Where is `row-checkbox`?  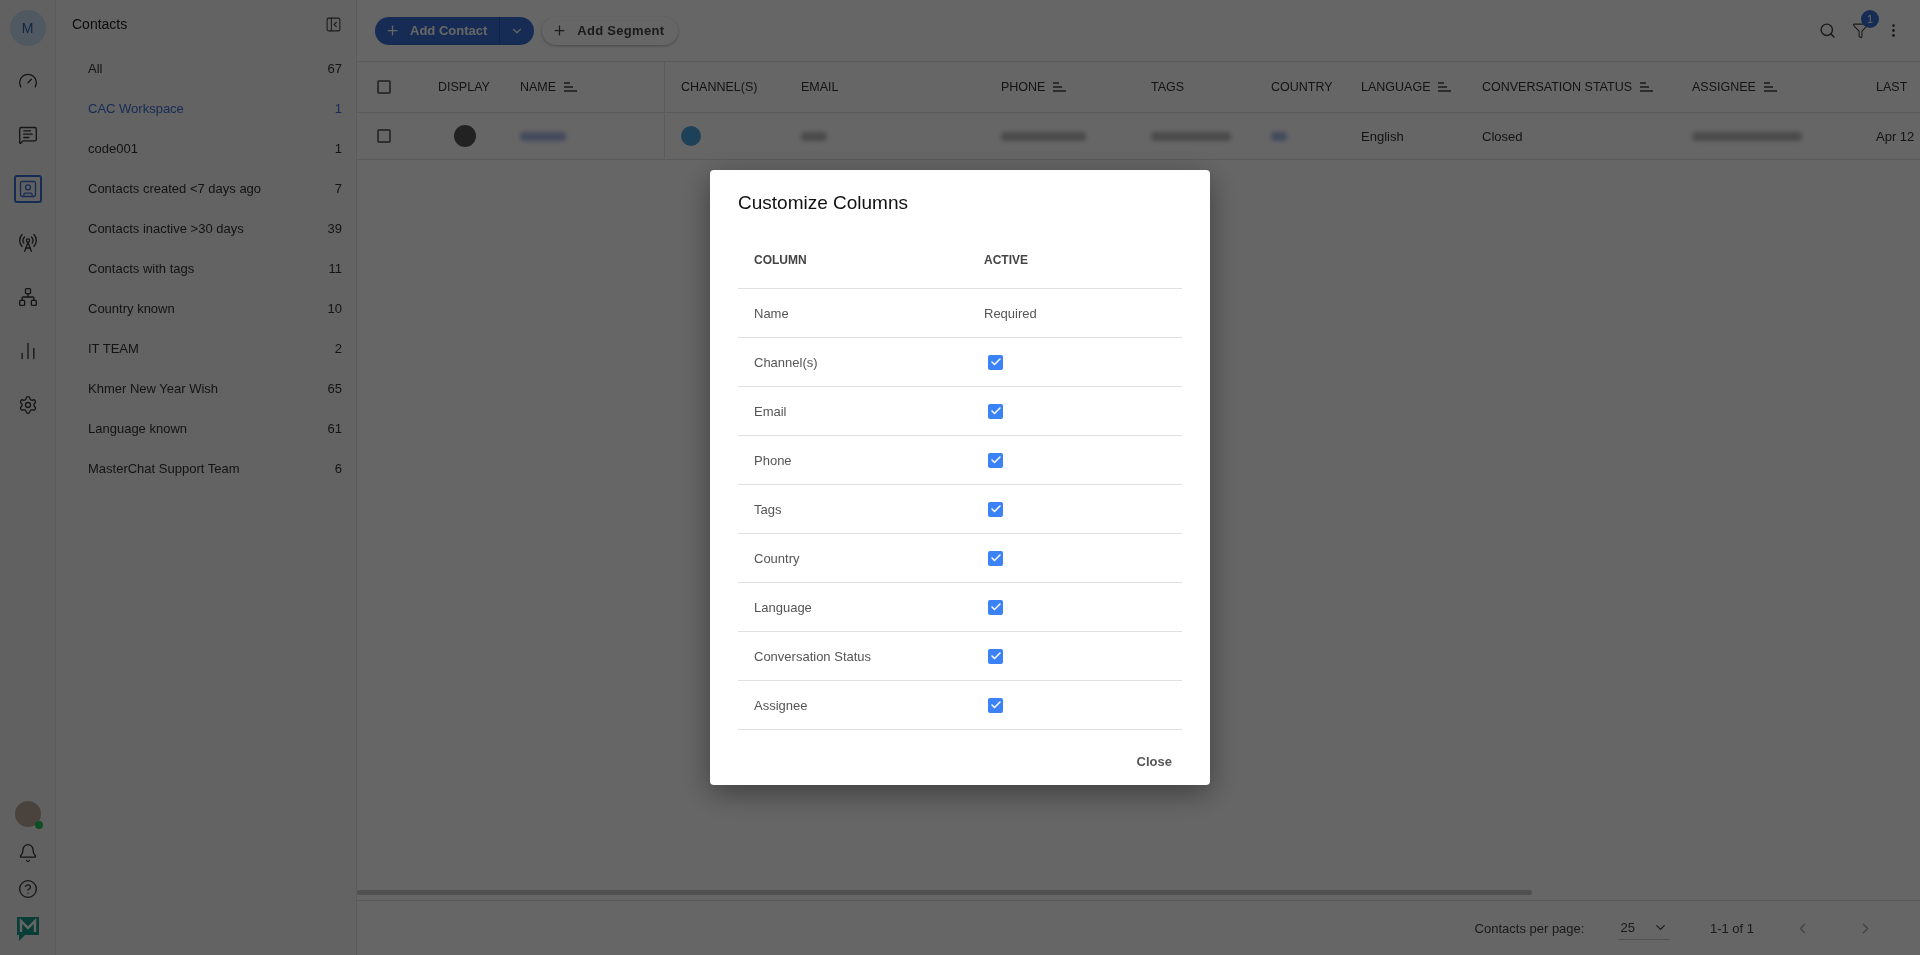
row-checkbox is located at coordinates (384, 136).